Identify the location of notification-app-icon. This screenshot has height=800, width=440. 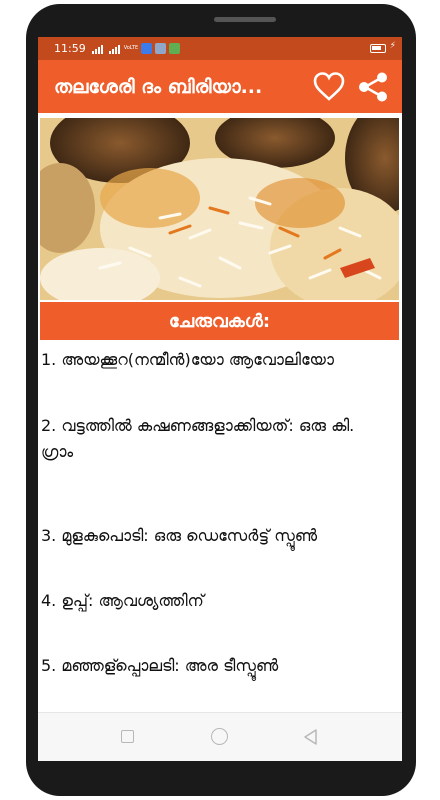
(147, 48).